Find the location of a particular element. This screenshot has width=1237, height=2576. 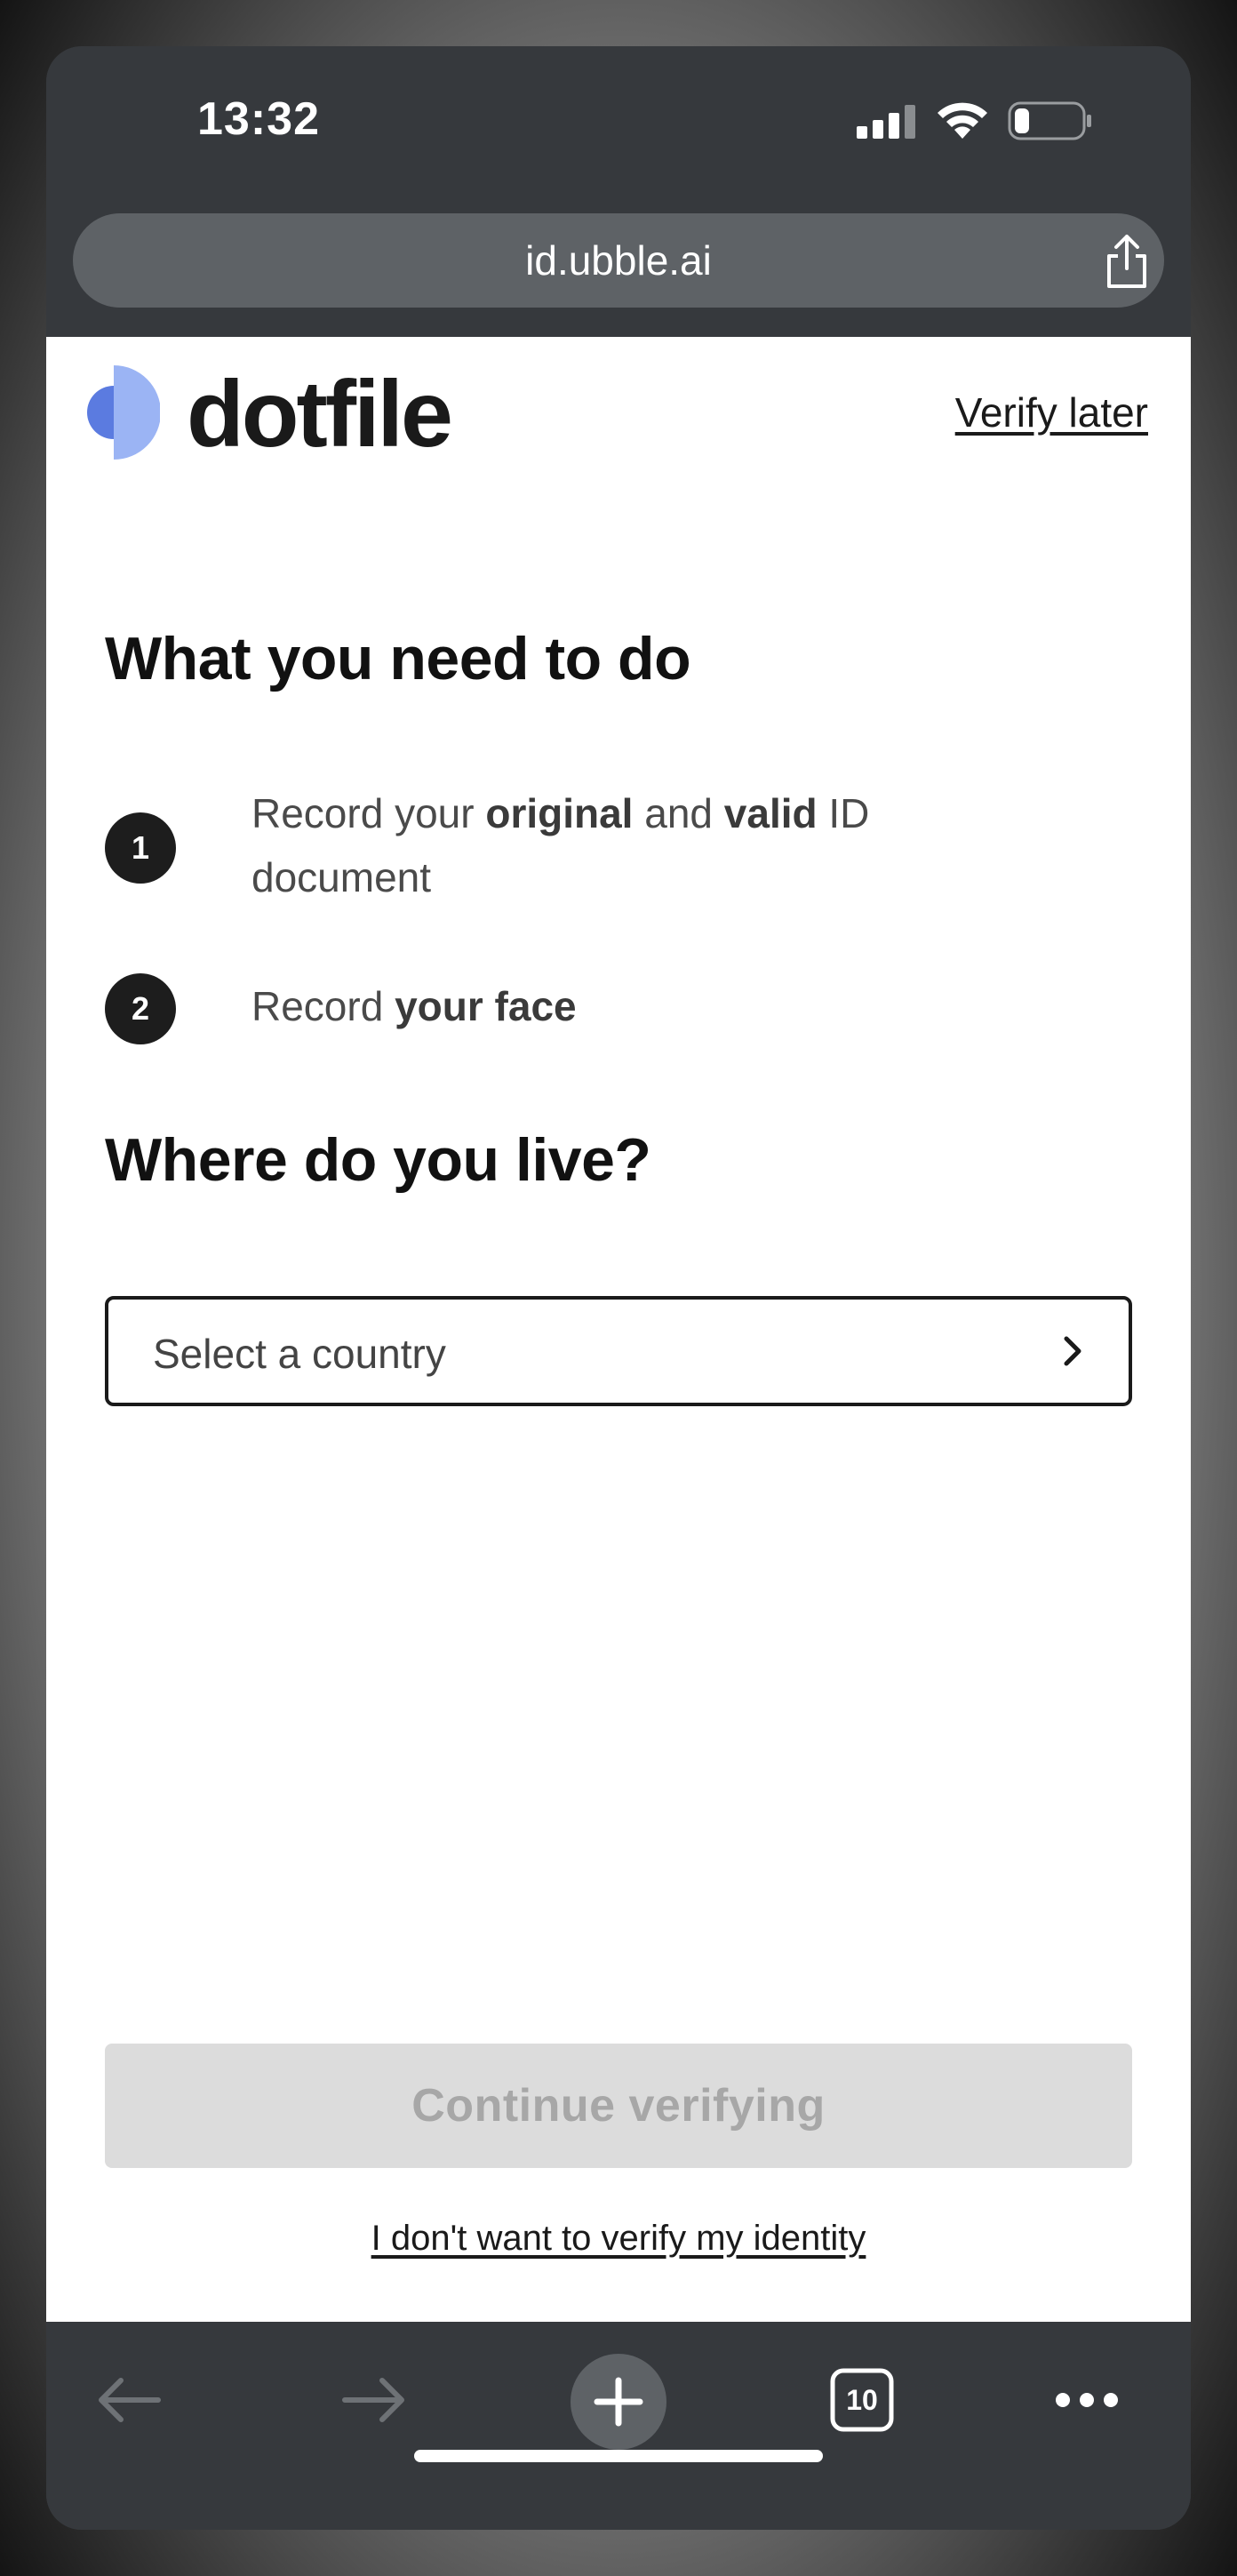

url-text: id.ubble.ai is located at coordinates (618, 260).